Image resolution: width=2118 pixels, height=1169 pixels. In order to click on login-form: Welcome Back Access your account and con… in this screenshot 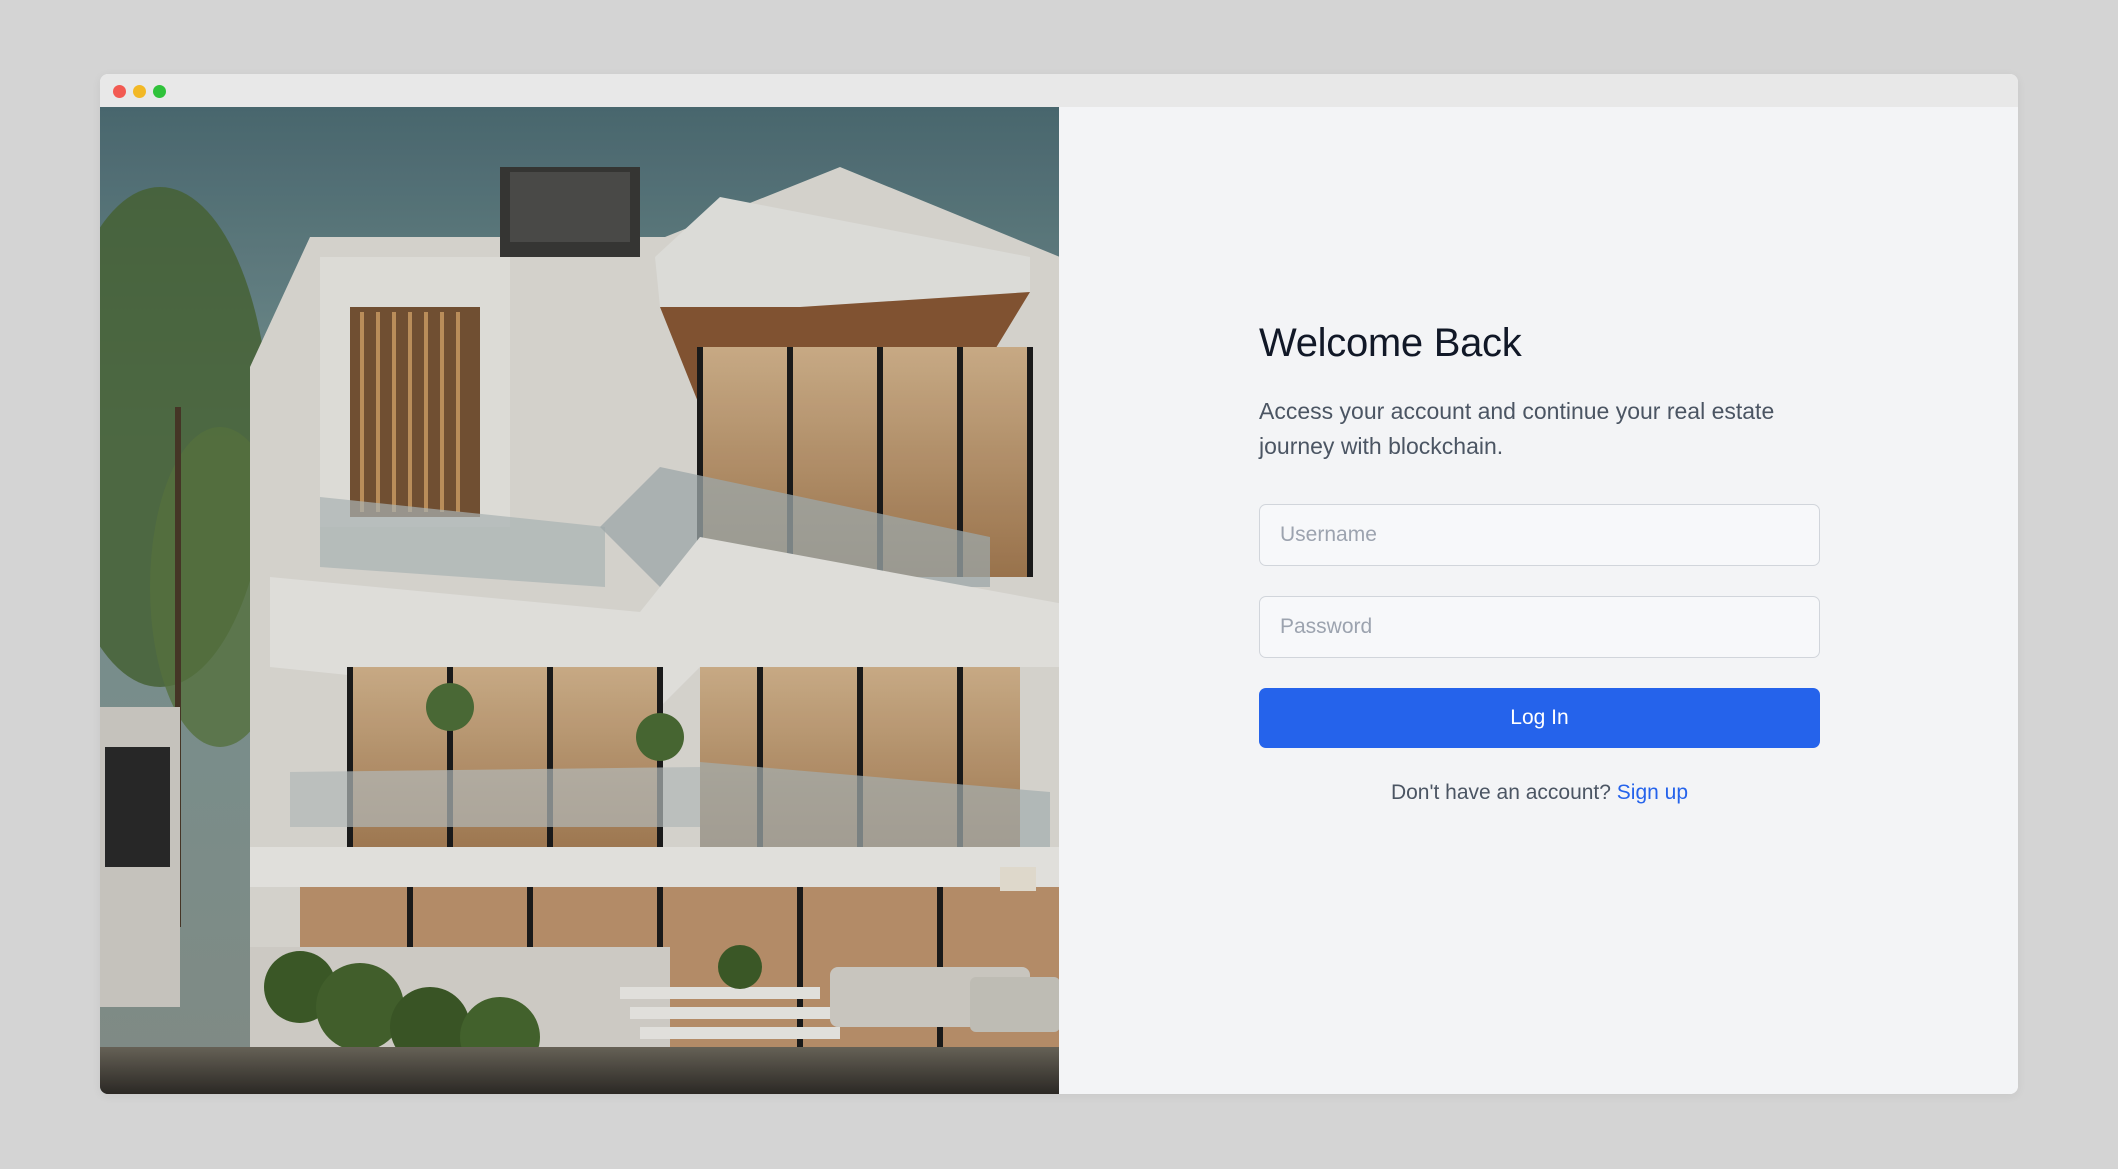, I will do `click(1539, 563)`.